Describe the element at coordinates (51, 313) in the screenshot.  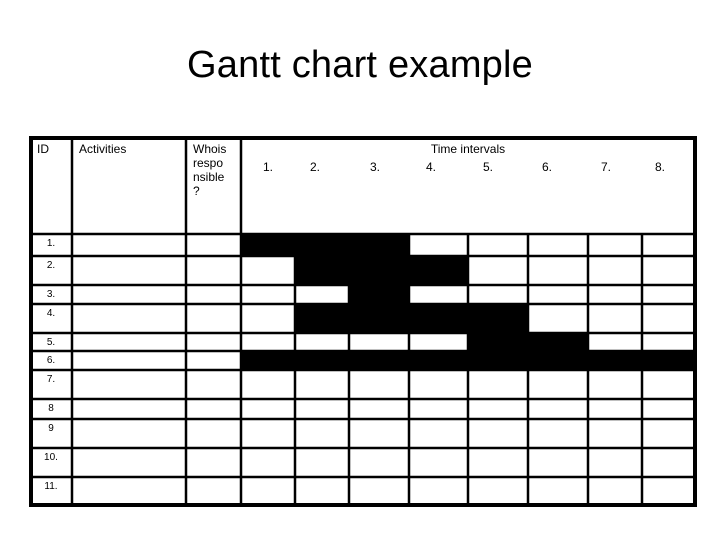
I see `row-id-label: 4.` at that location.